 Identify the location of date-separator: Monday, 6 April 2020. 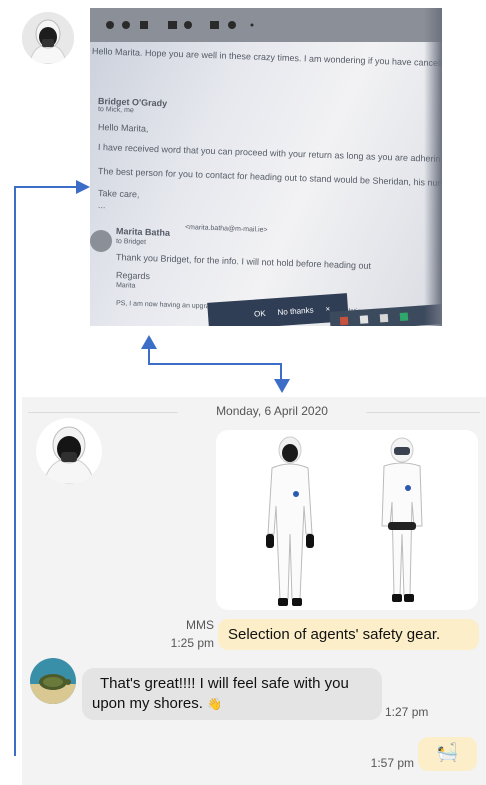
(254, 412).